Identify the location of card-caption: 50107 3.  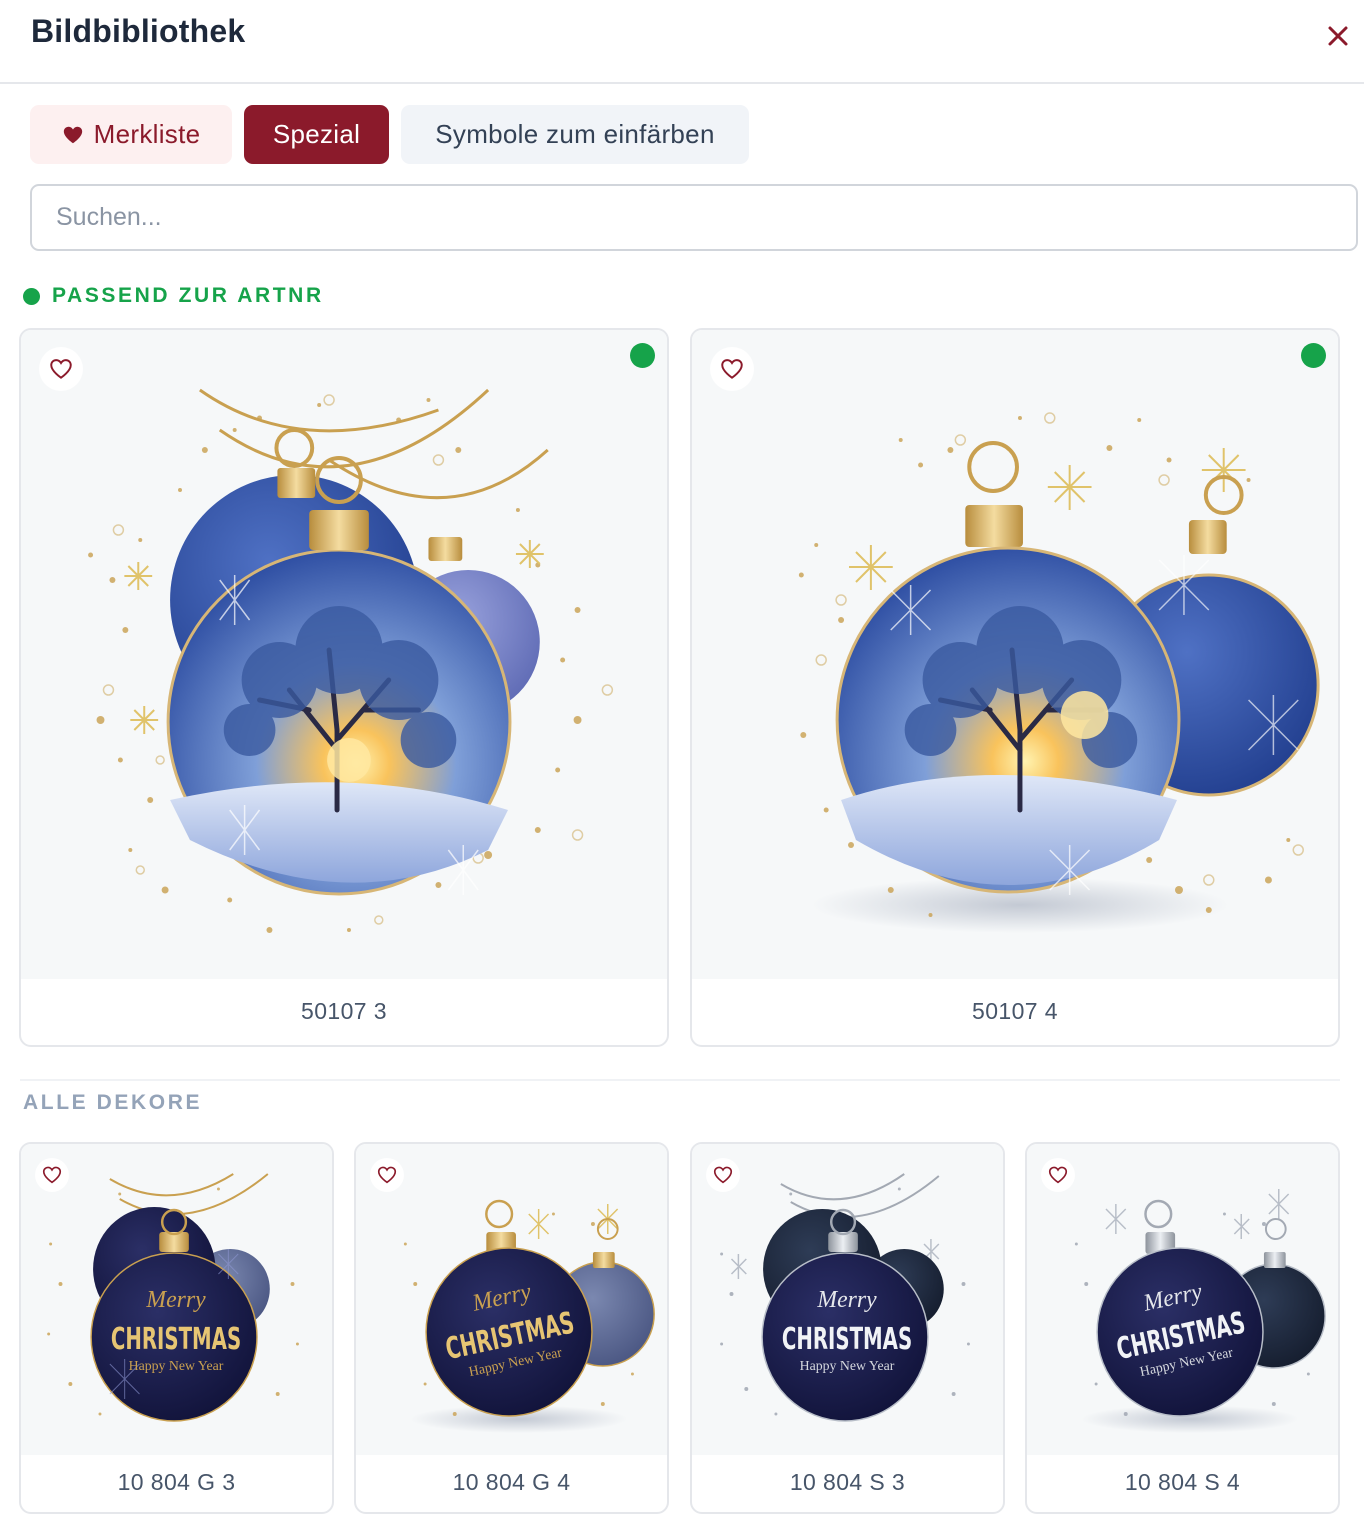
(344, 1010).